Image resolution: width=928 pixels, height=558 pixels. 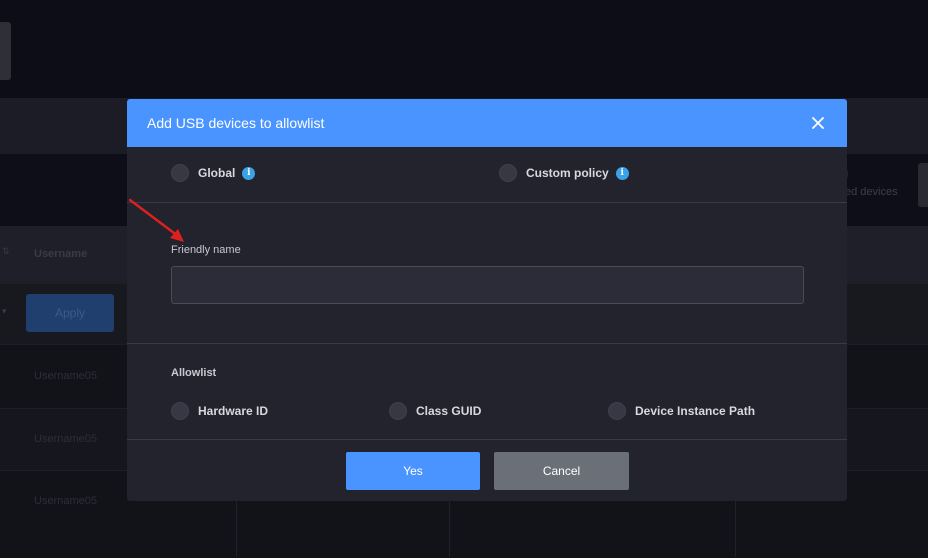 I want to click on class-guid-label: Class GUID, so click(x=449, y=411).